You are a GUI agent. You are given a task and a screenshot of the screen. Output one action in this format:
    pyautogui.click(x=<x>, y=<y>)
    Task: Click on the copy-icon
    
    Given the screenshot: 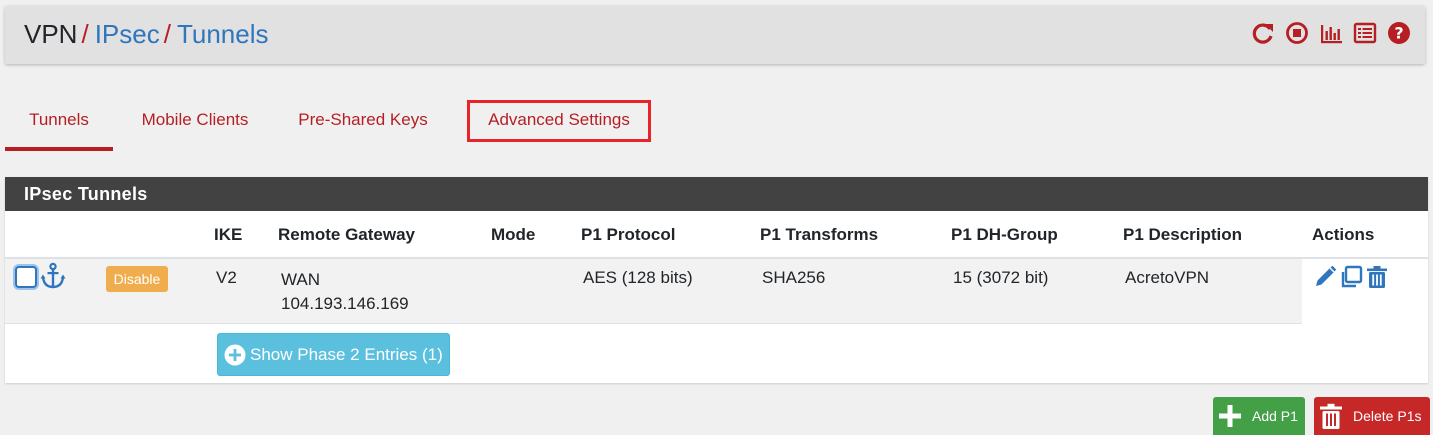 What is the action you would take?
    pyautogui.click(x=1351, y=277)
    